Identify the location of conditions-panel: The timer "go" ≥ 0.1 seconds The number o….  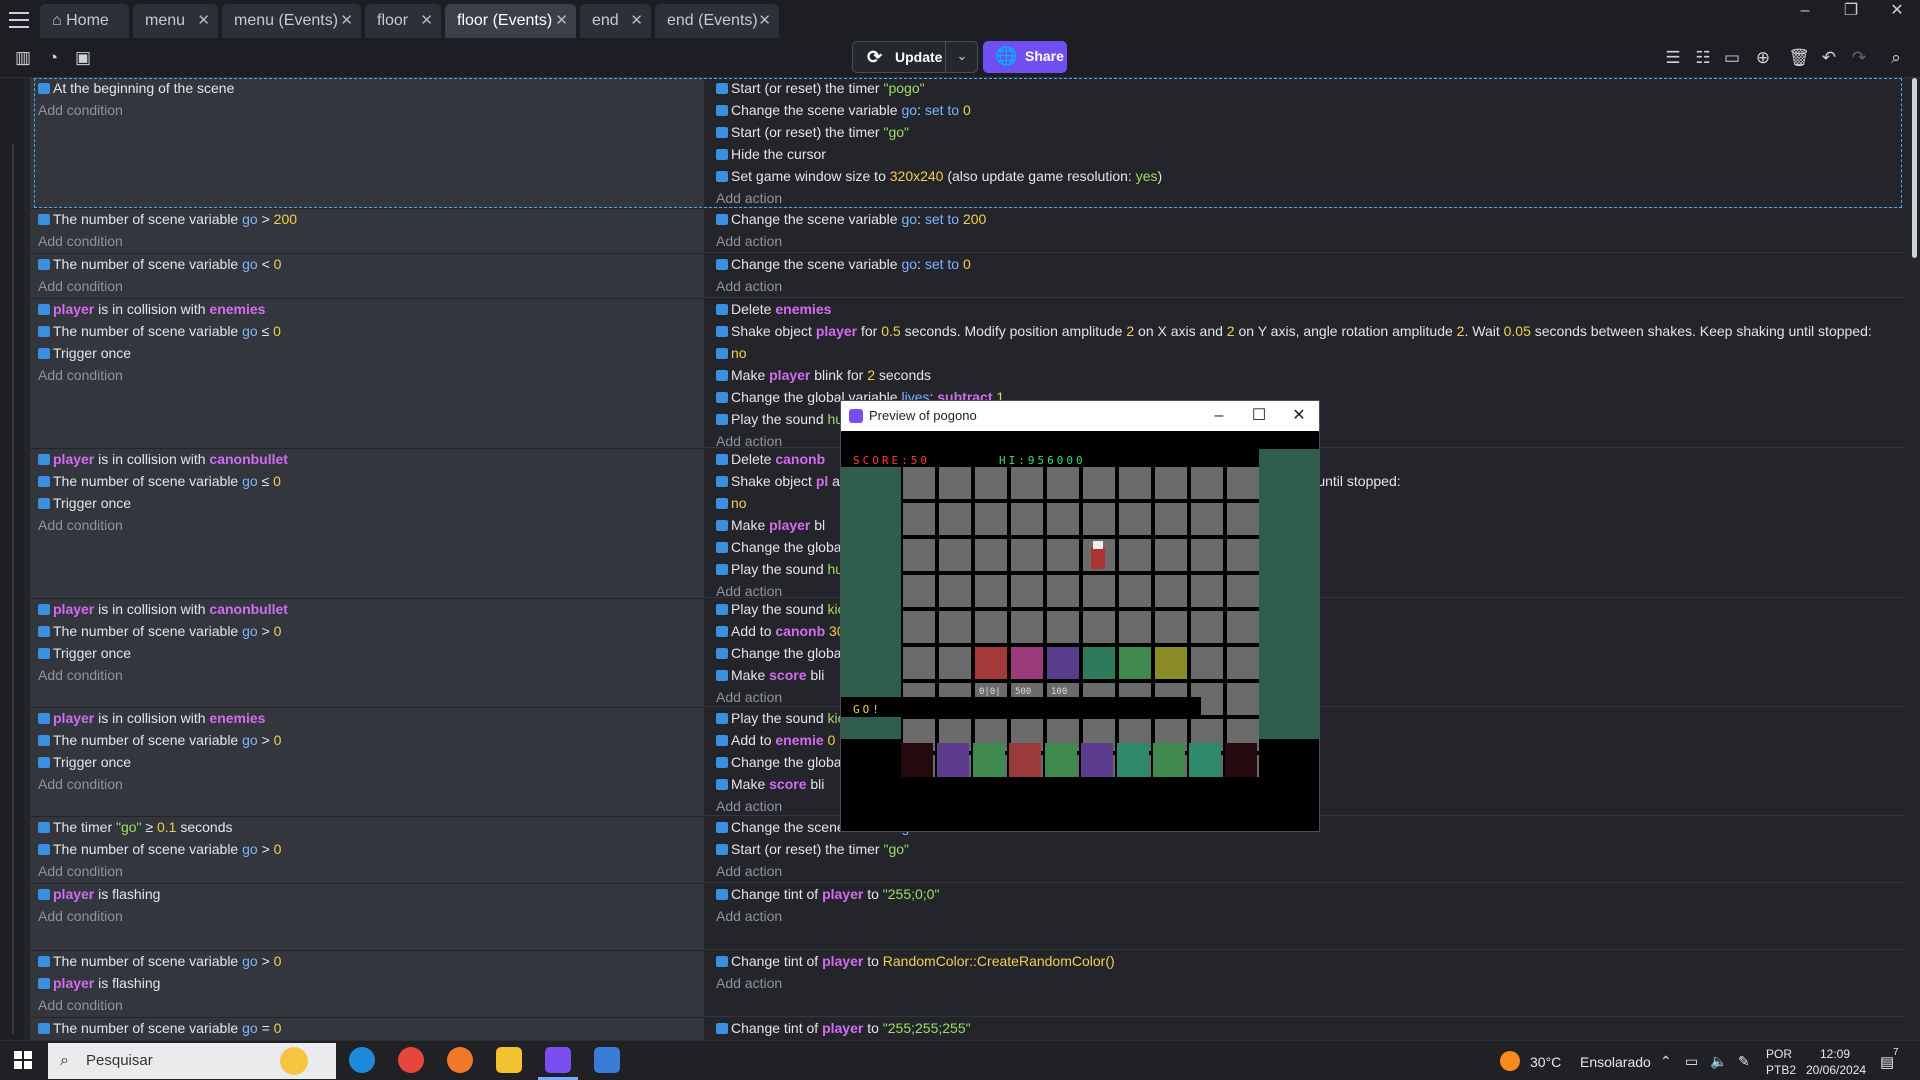
(367, 849).